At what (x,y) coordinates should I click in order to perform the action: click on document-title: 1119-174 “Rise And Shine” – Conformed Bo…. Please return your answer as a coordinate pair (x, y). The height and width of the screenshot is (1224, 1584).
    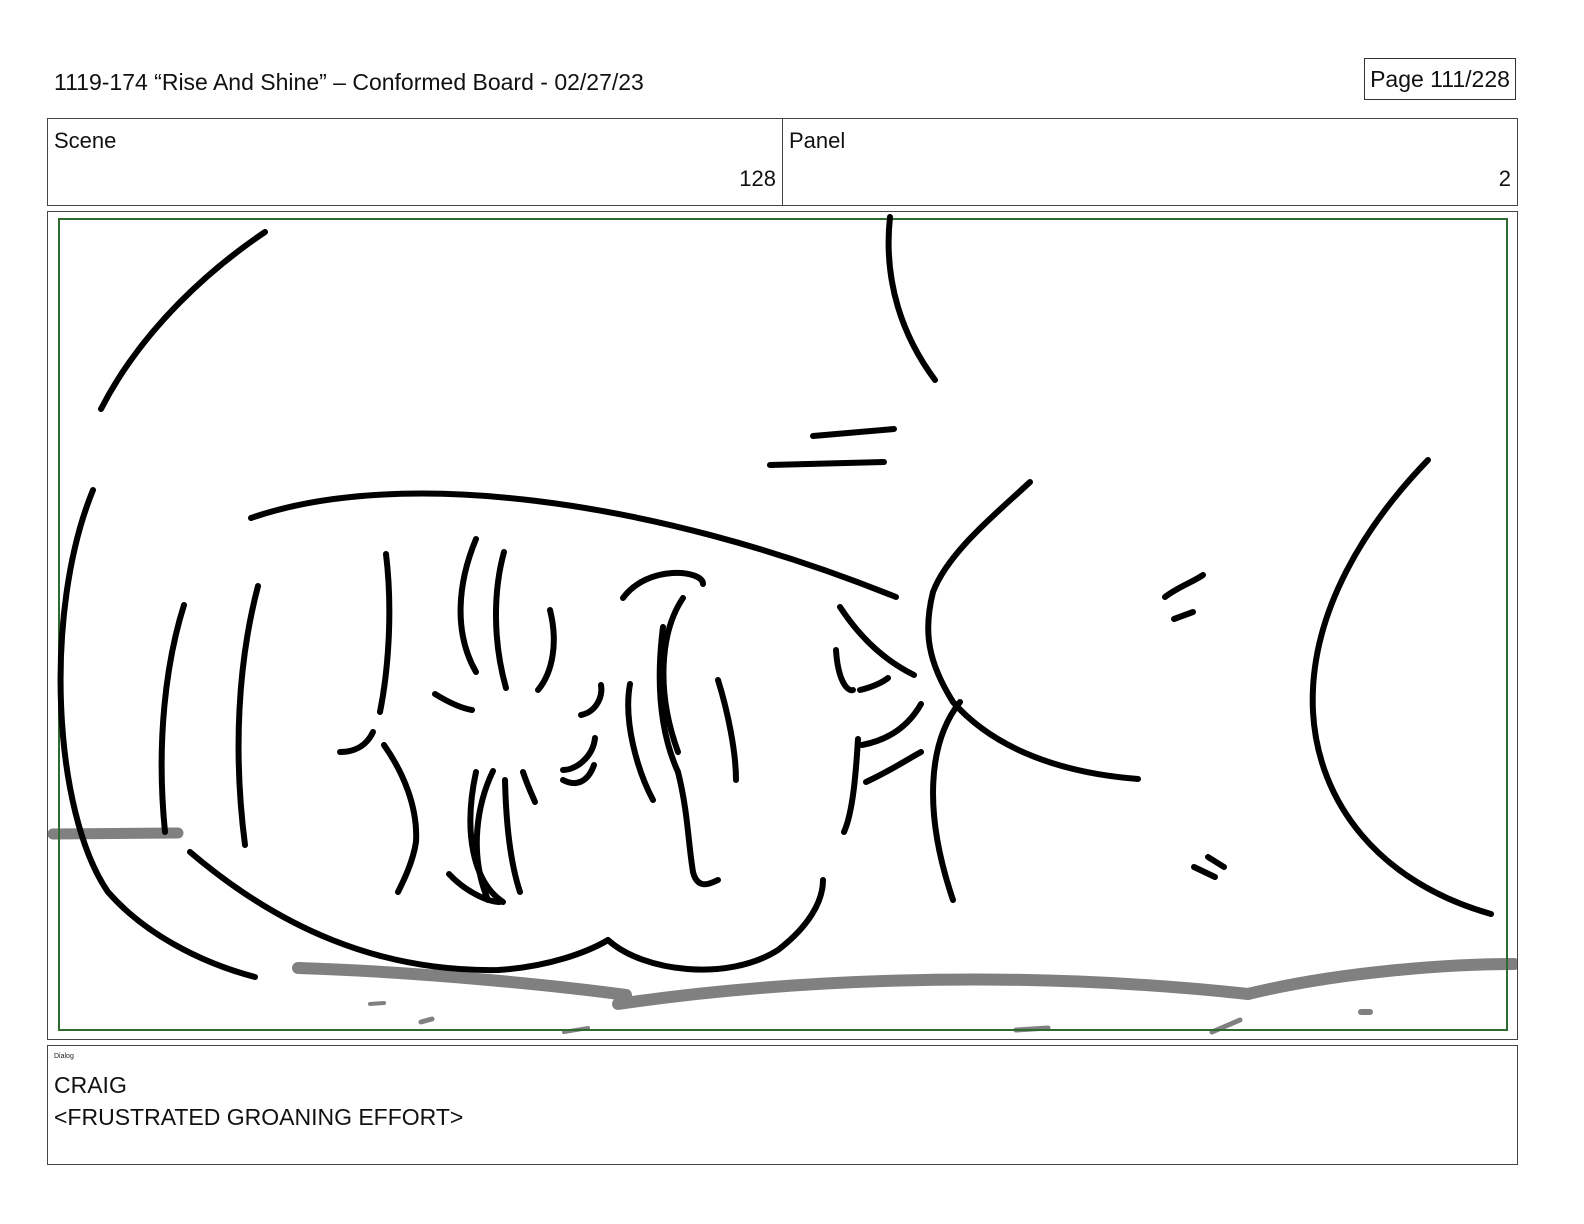
    Looking at the image, I should click on (349, 82).